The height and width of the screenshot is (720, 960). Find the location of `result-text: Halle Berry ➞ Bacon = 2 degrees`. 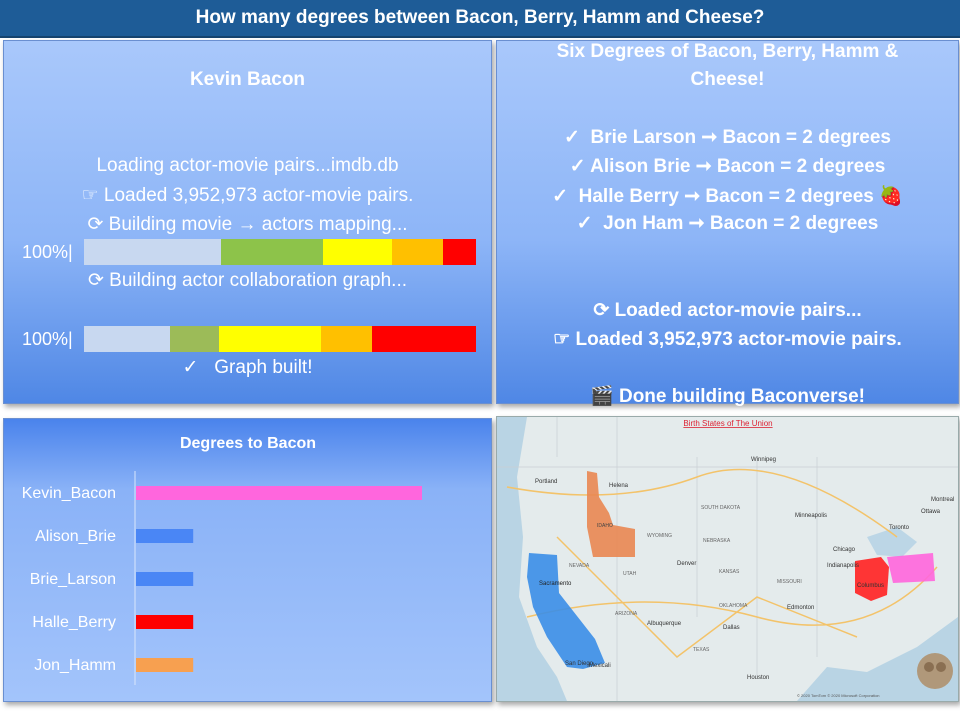

result-text: Halle Berry ➞ Bacon = 2 degrees is located at coordinates (726, 196).